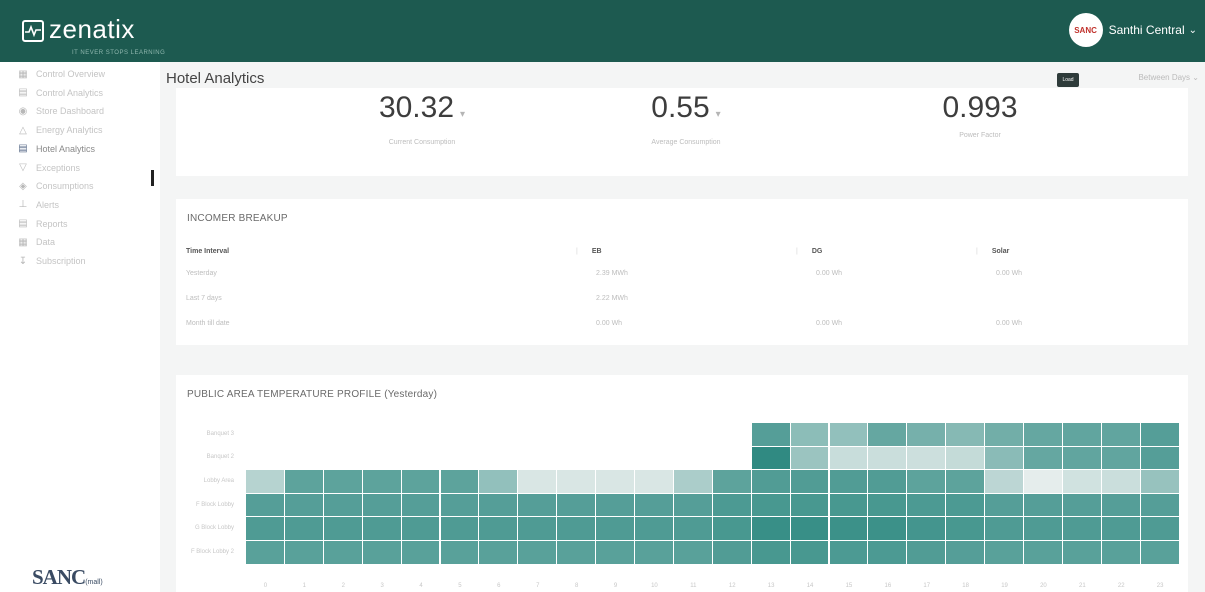 This screenshot has width=1205, height=592. I want to click on column-header: | EB, so click(686, 251).